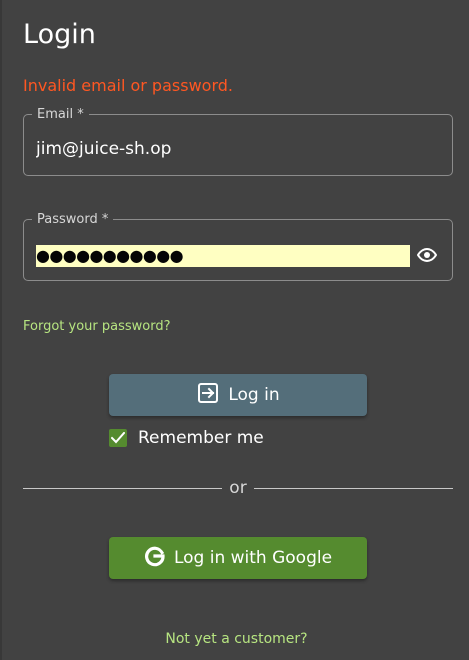  I want to click on password-input: ●●●●●●●●●●●, so click(223, 256).